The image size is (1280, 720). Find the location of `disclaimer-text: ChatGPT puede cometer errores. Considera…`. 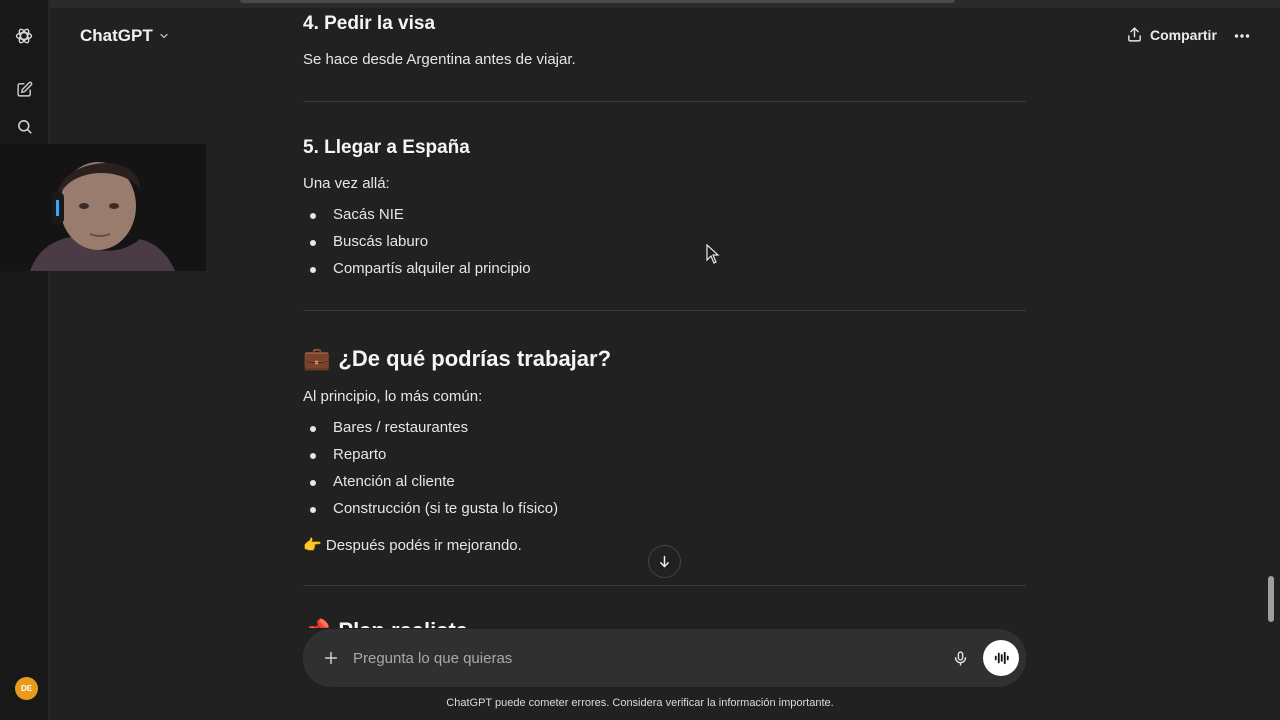

disclaimer-text: ChatGPT puede cometer errores. Considera… is located at coordinates (640, 703).